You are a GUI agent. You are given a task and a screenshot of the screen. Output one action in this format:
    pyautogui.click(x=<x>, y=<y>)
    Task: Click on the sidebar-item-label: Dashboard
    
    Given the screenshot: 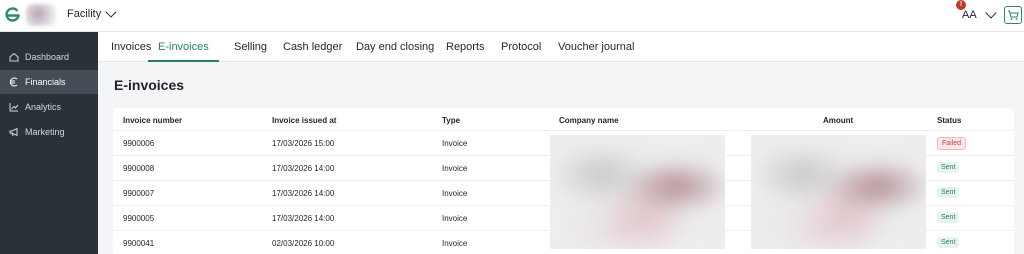 What is the action you would take?
    pyautogui.click(x=47, y=57)
    